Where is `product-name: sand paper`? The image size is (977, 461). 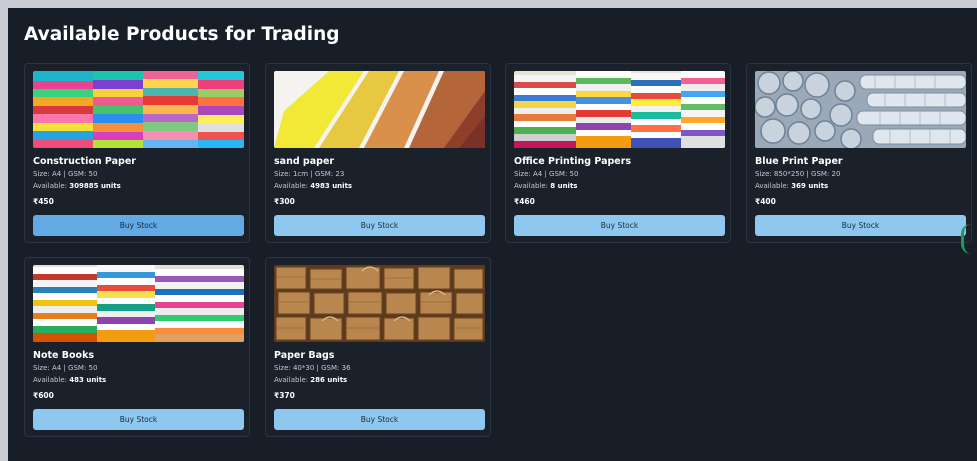
product-name: sand paper is located at coordinates (304, 161).